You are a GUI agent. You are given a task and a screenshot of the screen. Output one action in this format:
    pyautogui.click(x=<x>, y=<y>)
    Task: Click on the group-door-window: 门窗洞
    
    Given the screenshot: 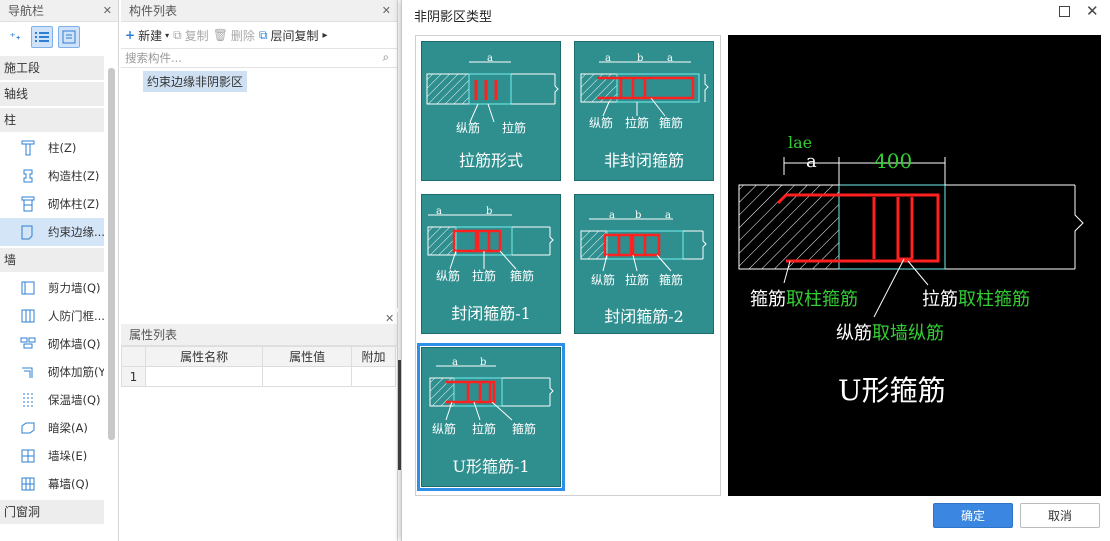 What is the action you would take?
    pyautogui.click(x=52, y=512)
    